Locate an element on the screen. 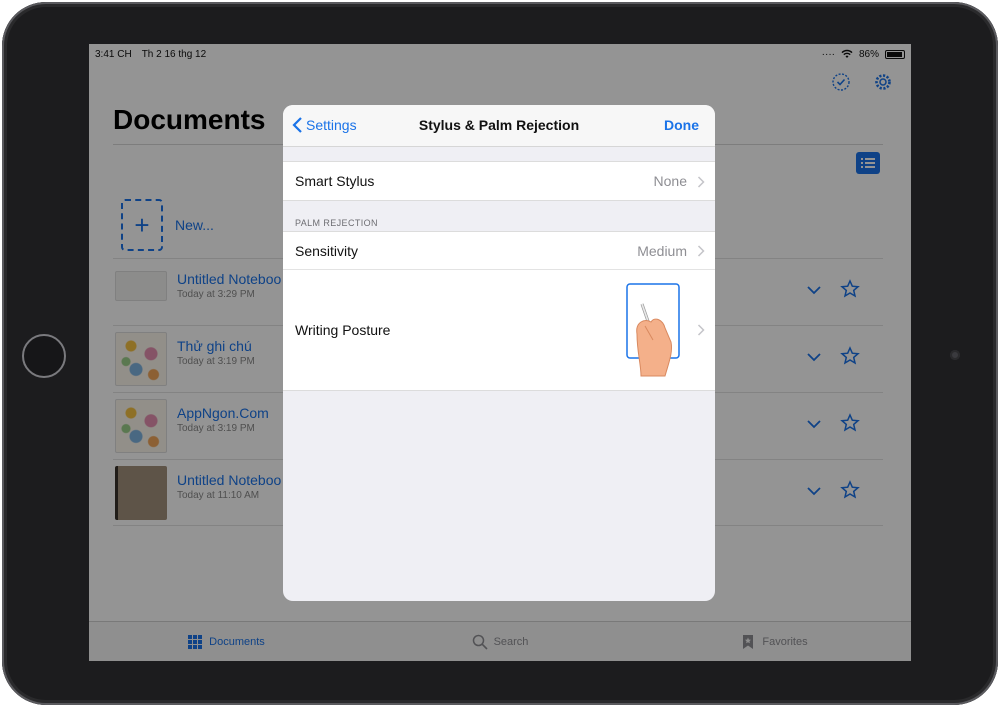 The width and height of the screenshot is (1000, 707). palm-rejection-header: PALM REJECTION is located at coordinates (336, 223).